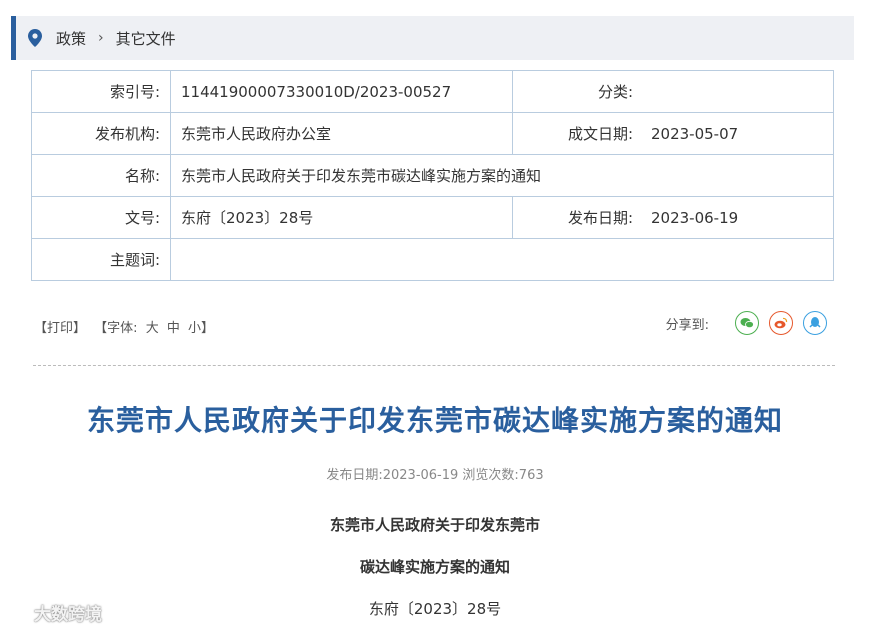 Image resolution: width=870 pixels, height=628 pixels. What do you see at coordinates (434, 567) in the screenshot?
I see `body-heading-line-2: 碳达峰实施方案的通知` at bounding box center [434, 567].